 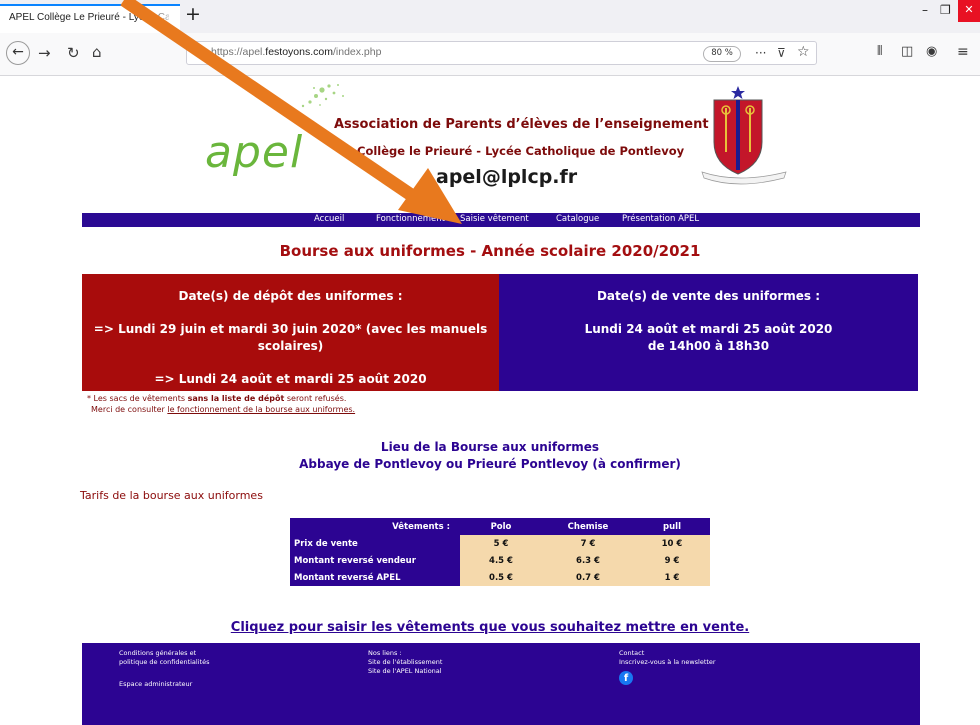 I want to click on pocket-icon: ⊽, so click(x=781, y=53).